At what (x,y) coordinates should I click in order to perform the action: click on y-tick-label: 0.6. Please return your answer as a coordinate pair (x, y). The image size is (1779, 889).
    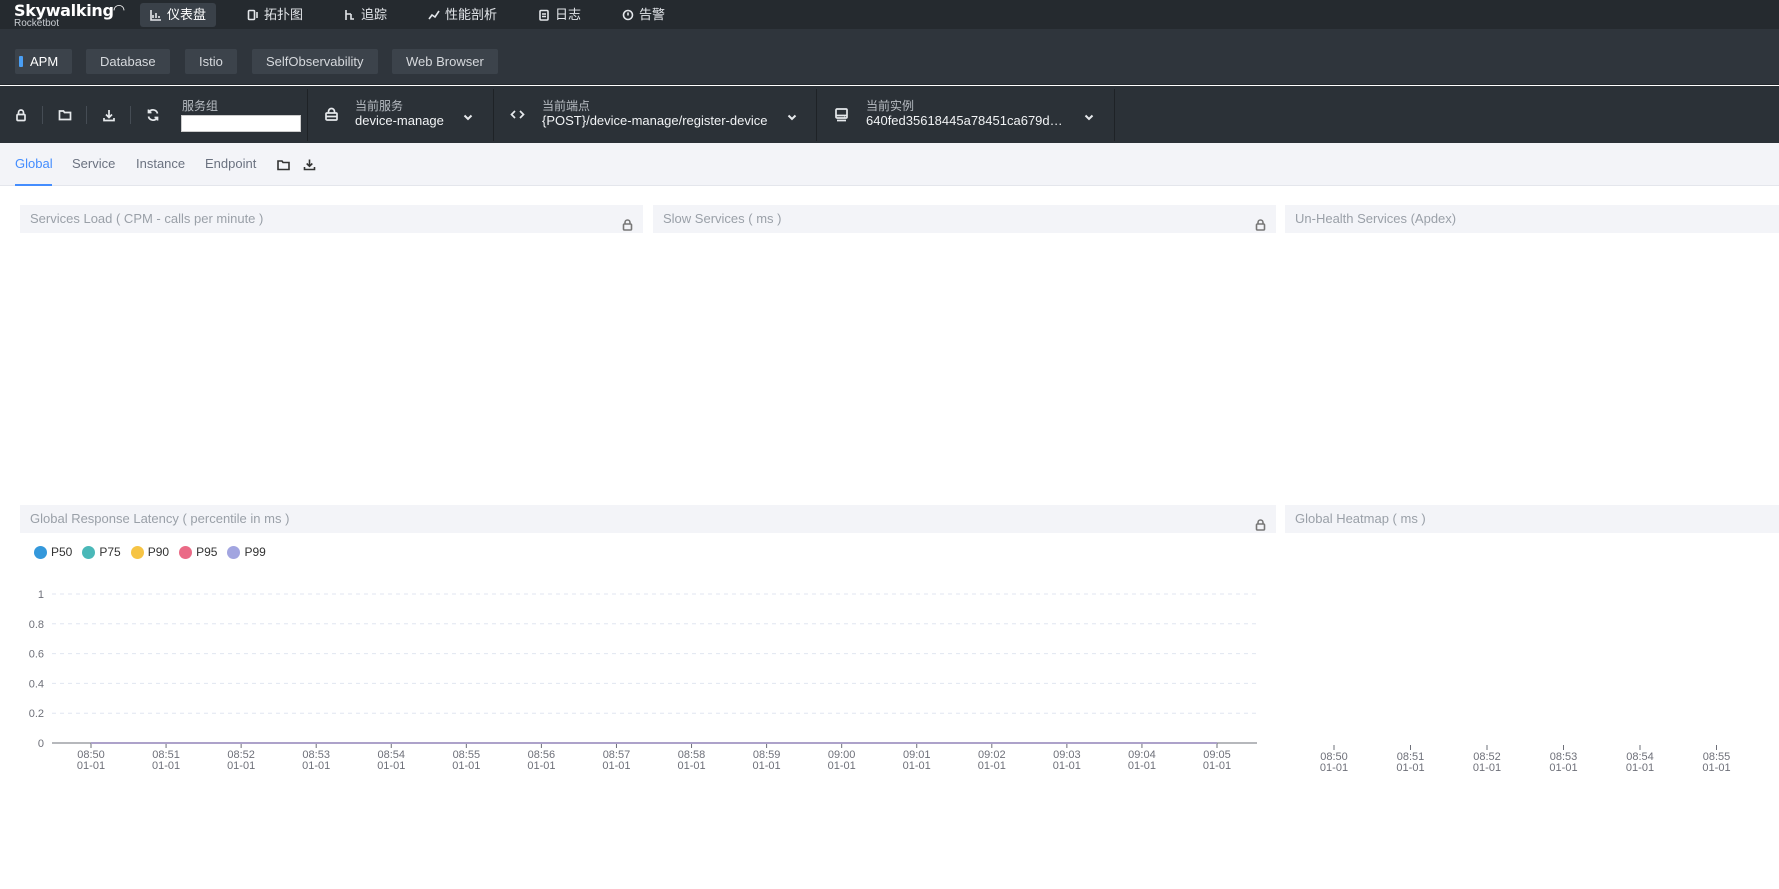
    Looking at the image, I should click on (36, 655).